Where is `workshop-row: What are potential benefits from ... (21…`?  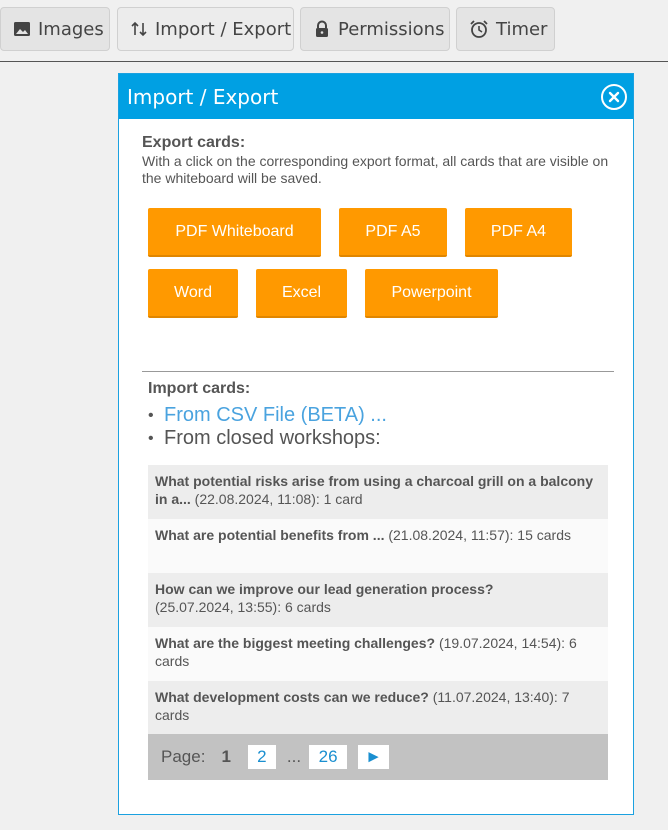 workshop-row: What are potential benefits from ... (21… is located at coordinates (378, 546).